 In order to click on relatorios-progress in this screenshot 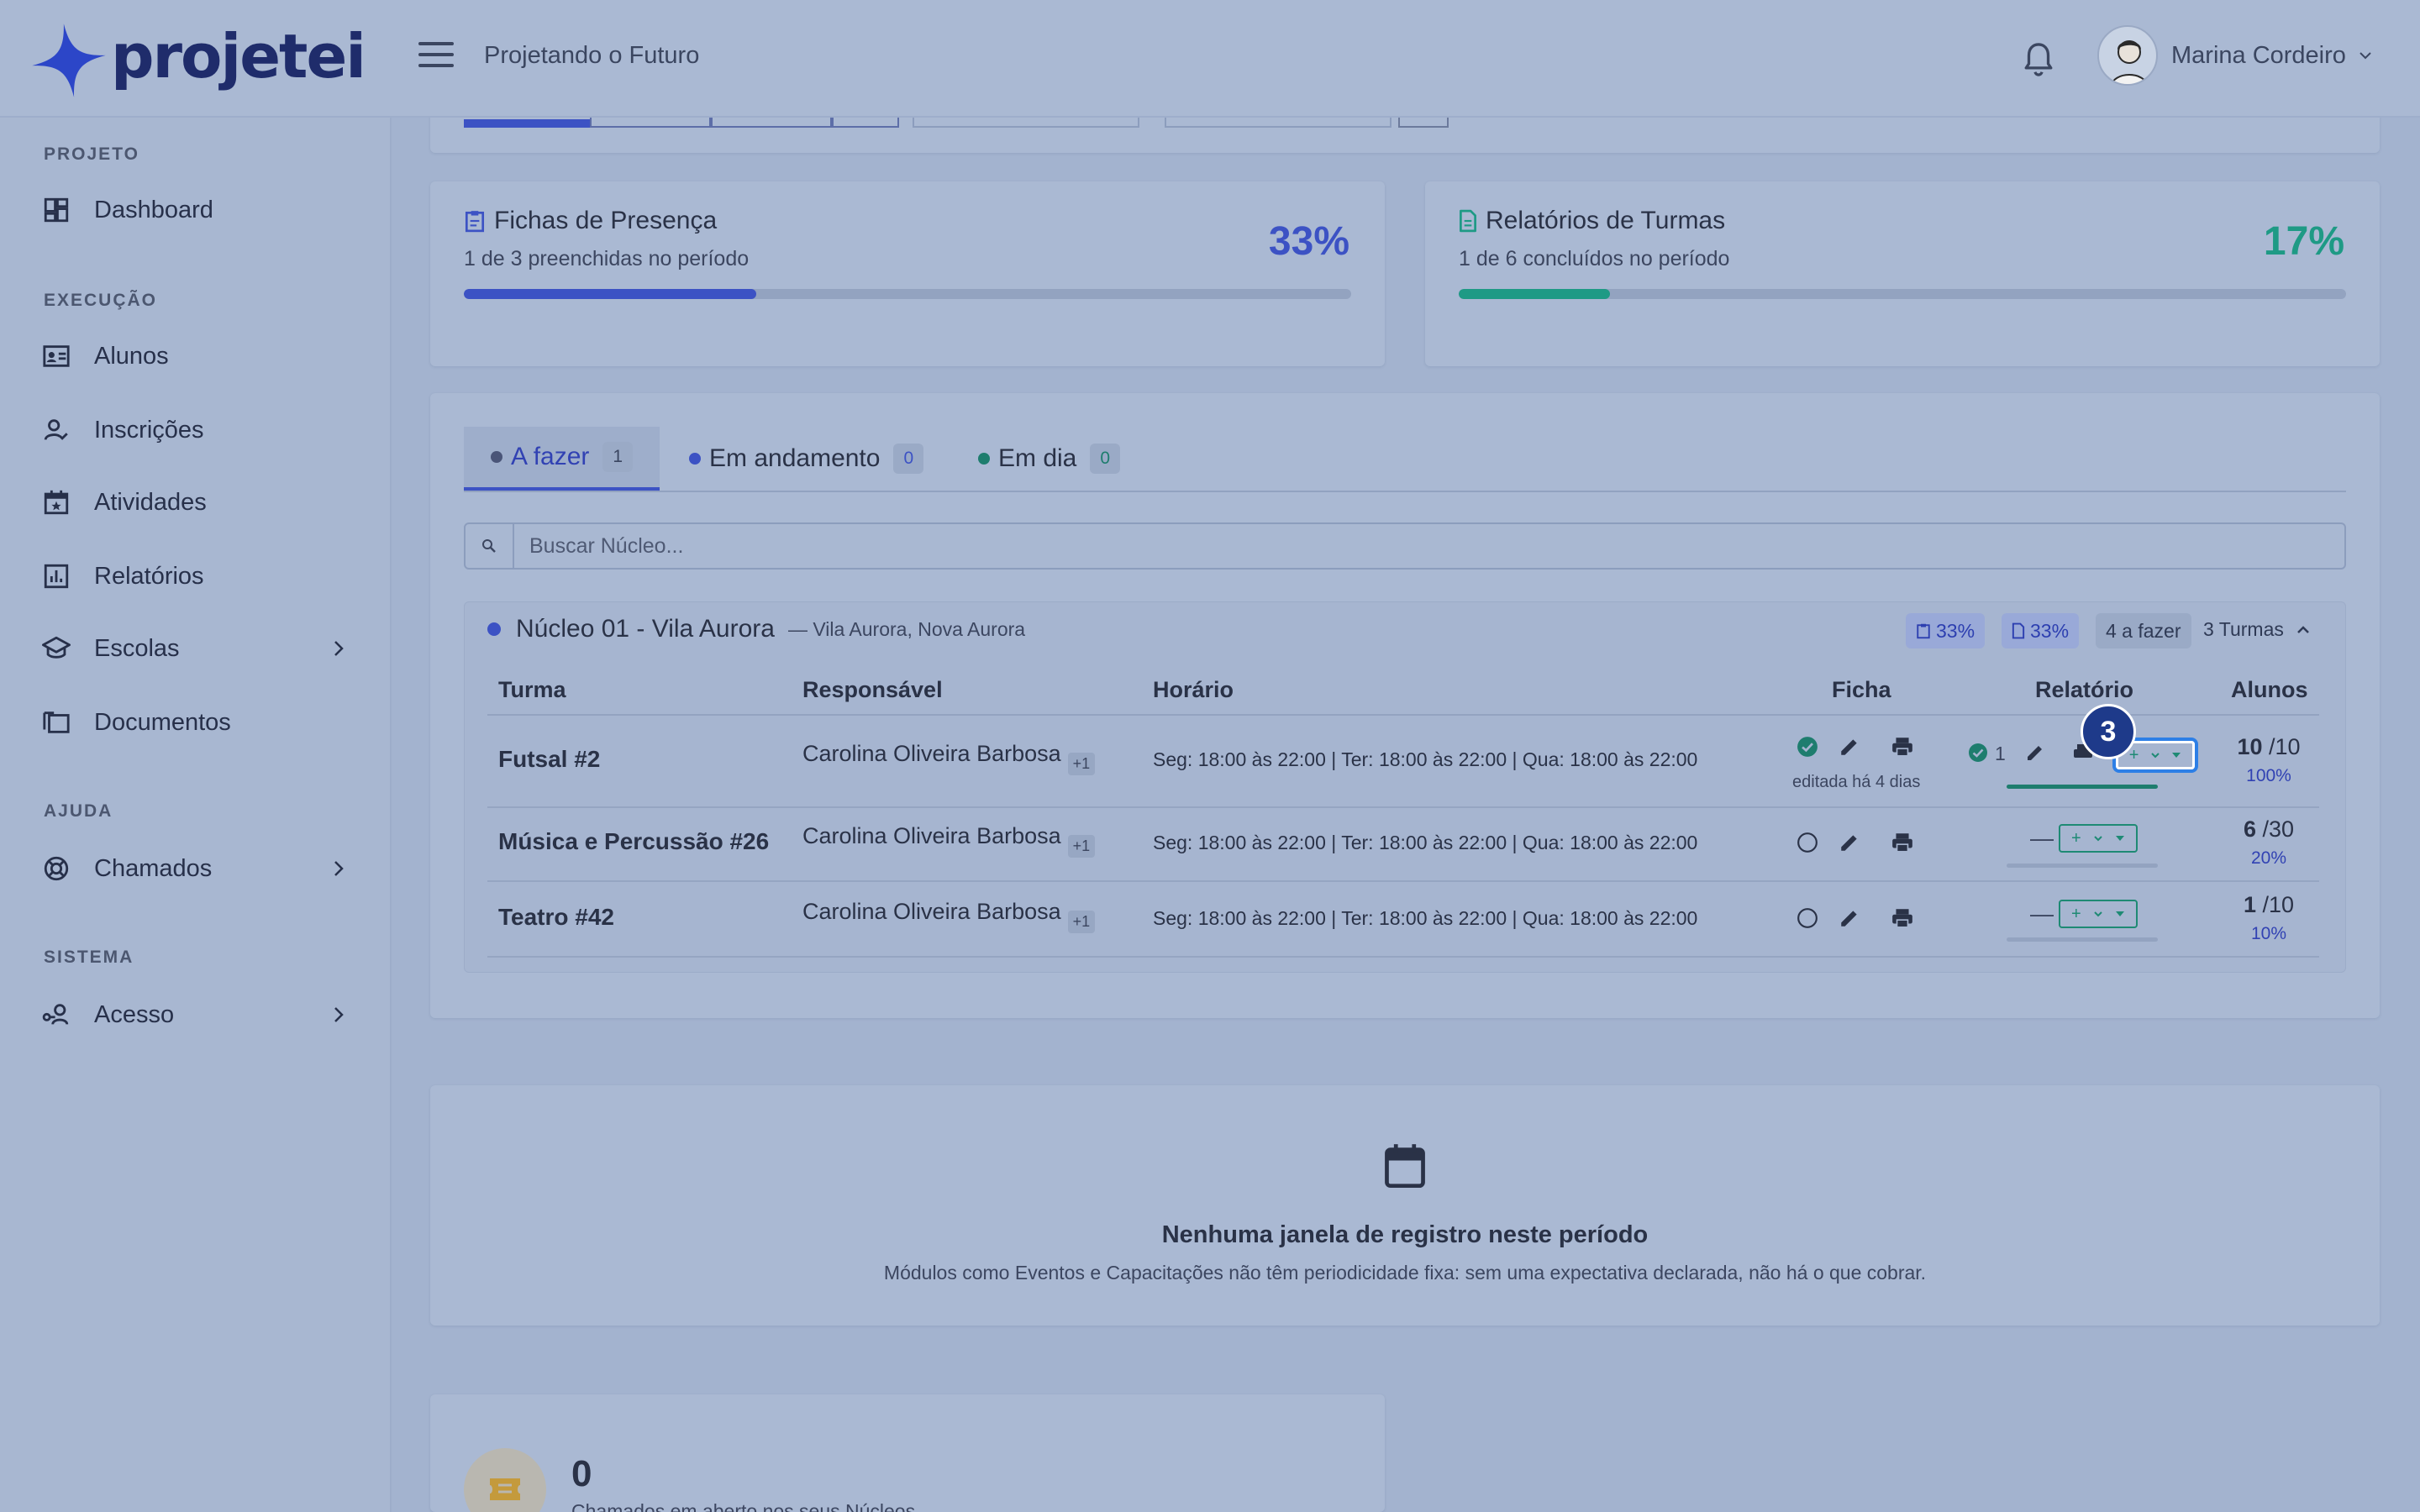, I will do `click(1903, 294)`.